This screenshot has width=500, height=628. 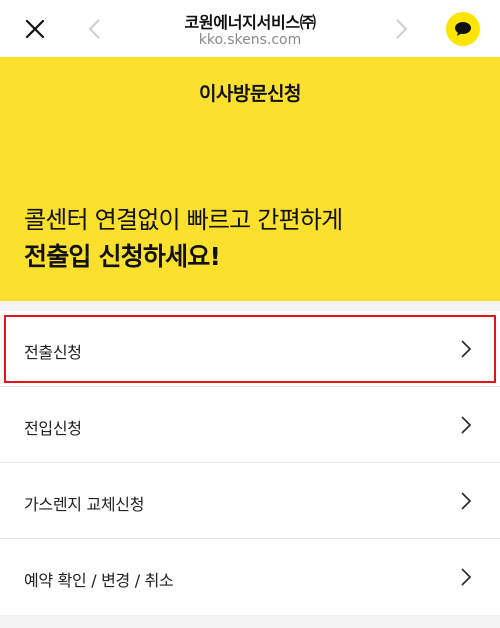 I want to click on hero-headline: 전출입 신청하세요!, so click(x=122, y=256).